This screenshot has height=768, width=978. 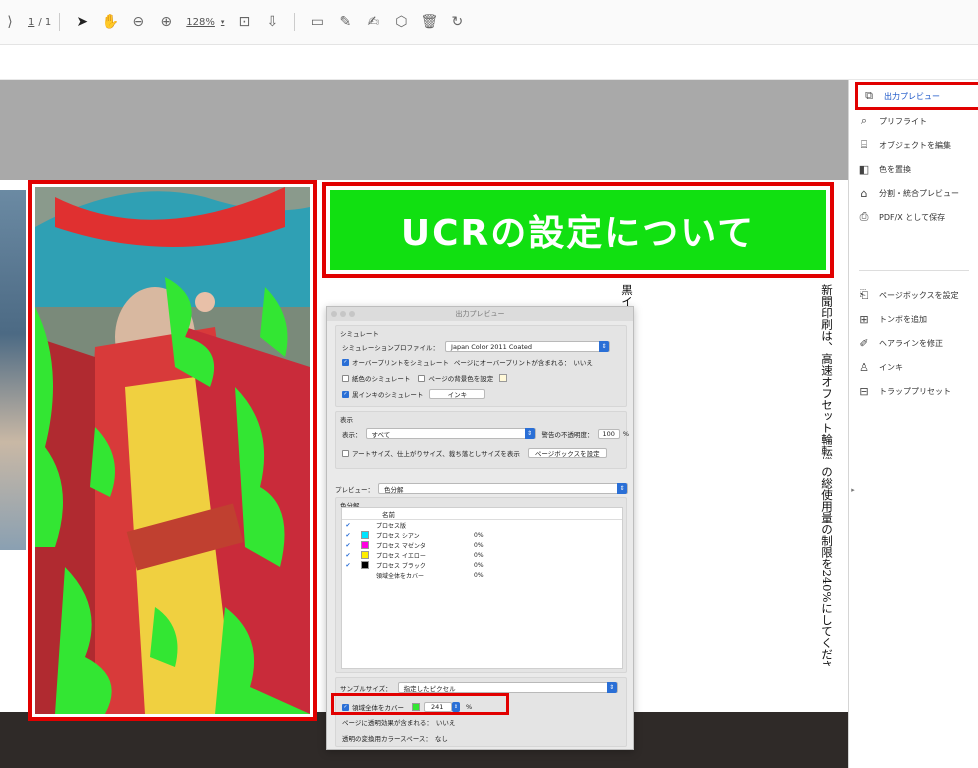 I want to click on page-total: / 1, so click(x=45, y=22).